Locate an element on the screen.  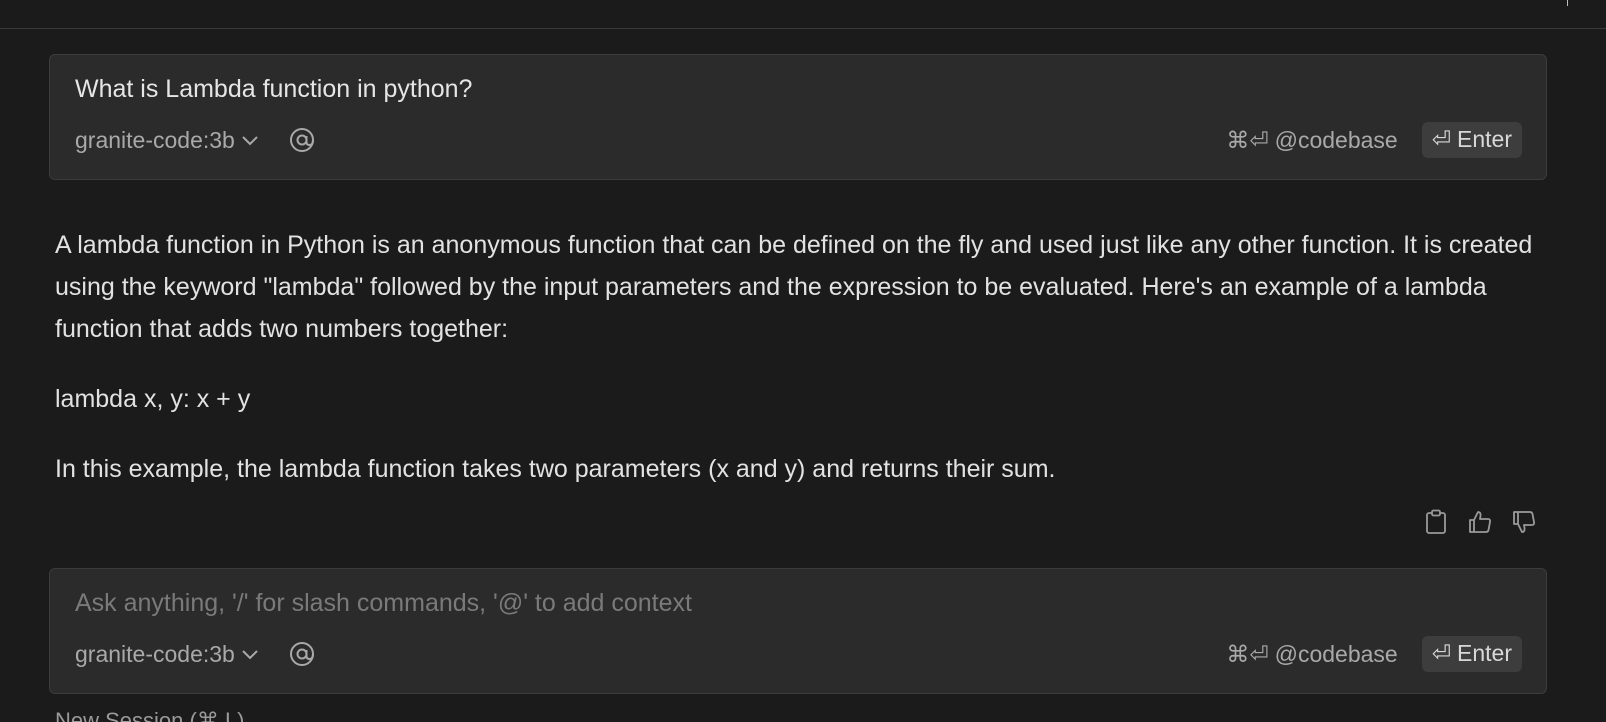
response-code: lambda x, y: x + y is located at coordinates (153, 399).